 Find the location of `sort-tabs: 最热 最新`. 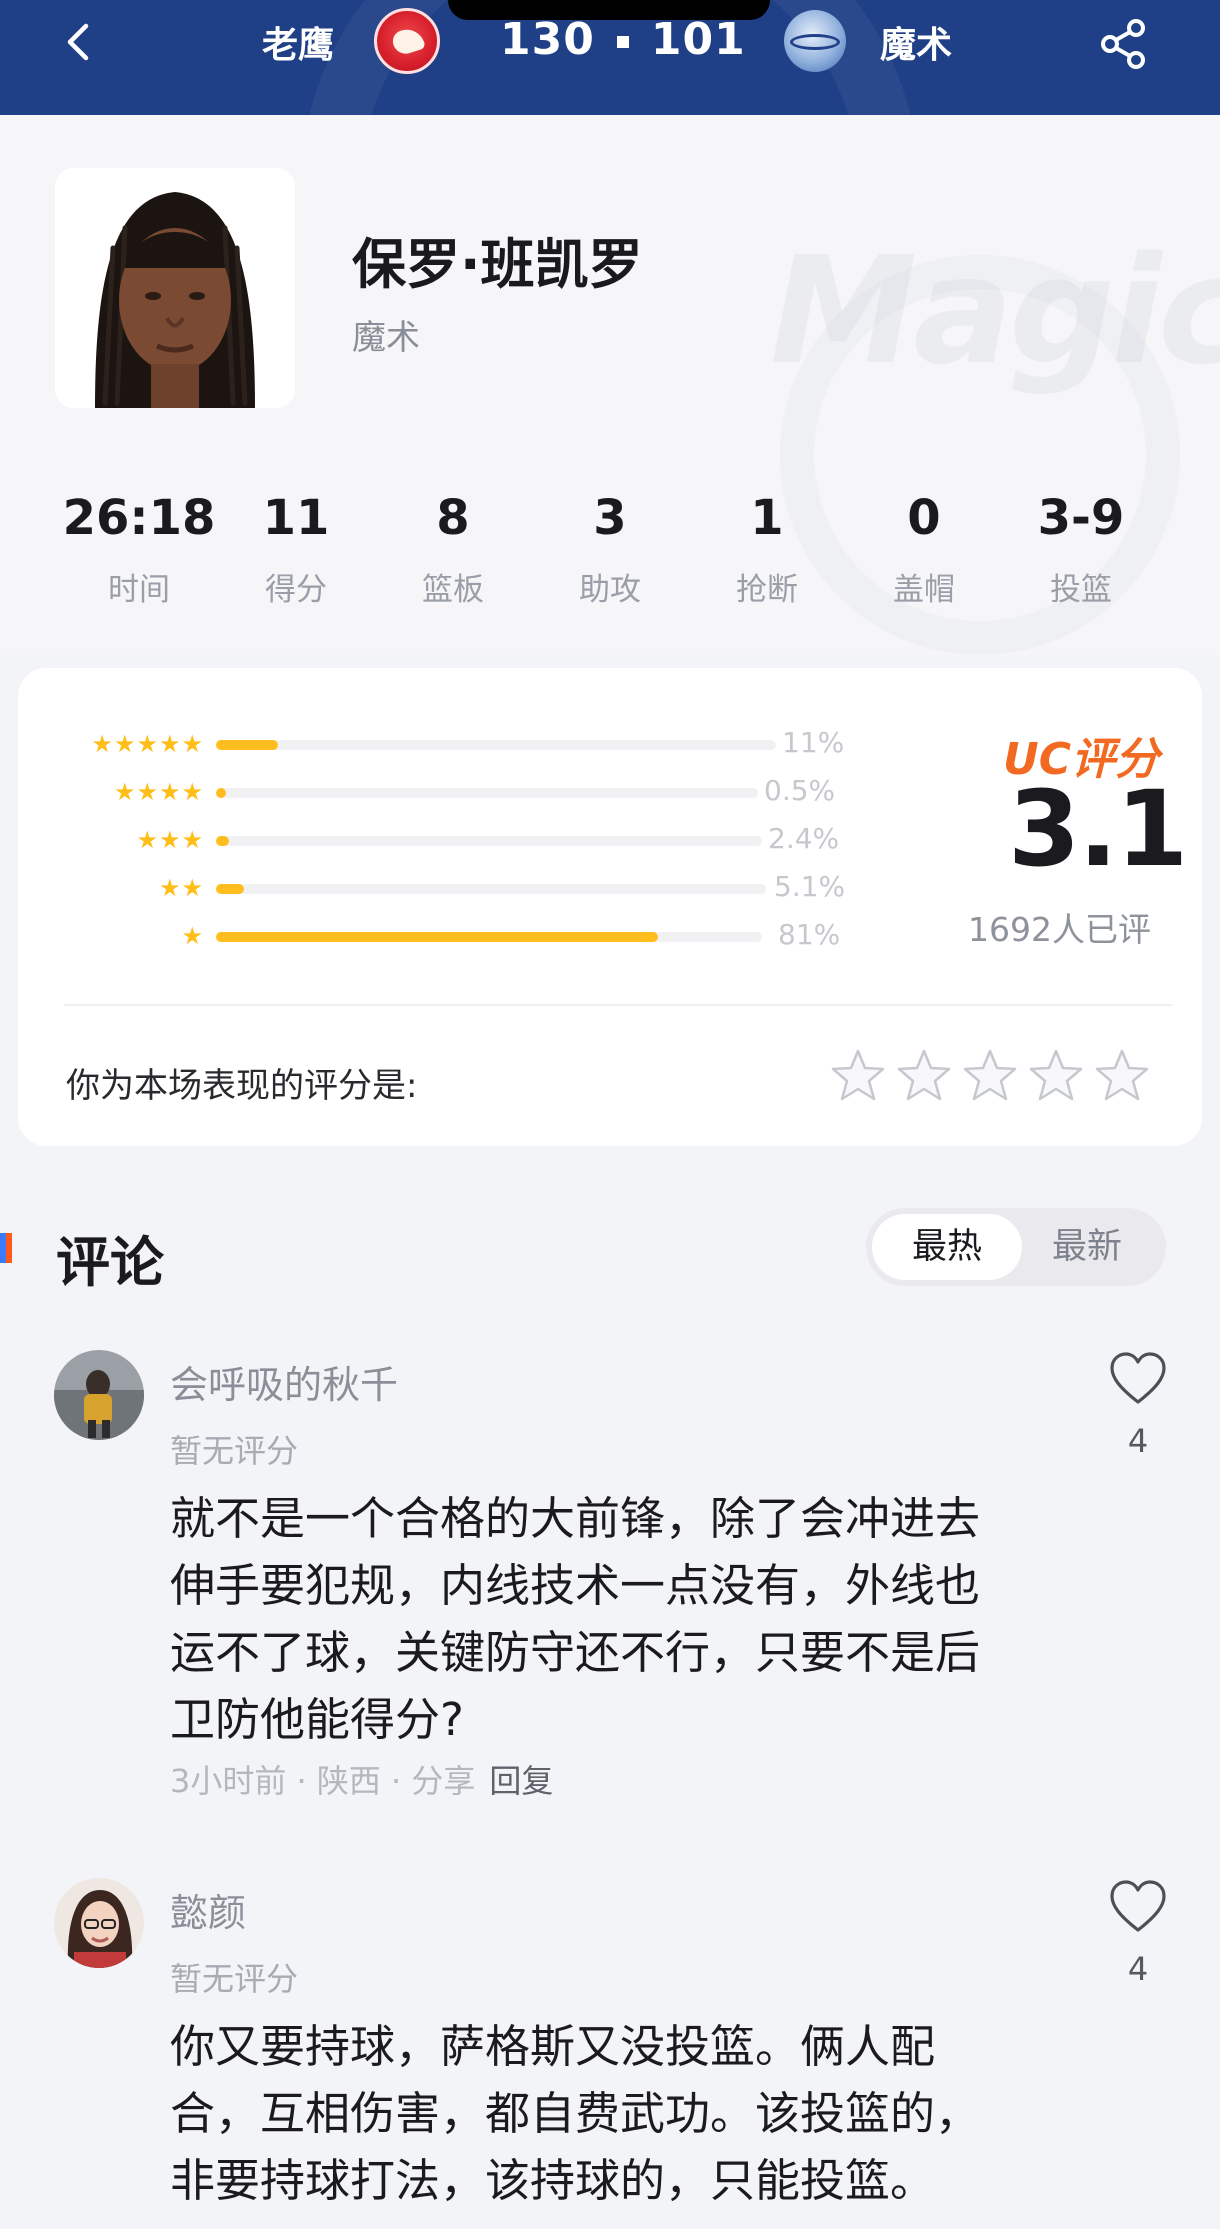

sort-tabs: 最热 最新 is located at coordinates (1016, 1247).